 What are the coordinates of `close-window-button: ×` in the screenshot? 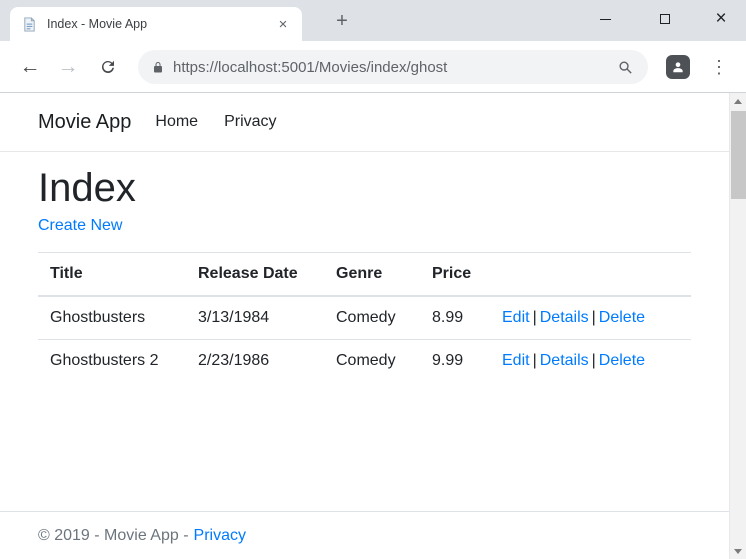 It's located at (721, 19).